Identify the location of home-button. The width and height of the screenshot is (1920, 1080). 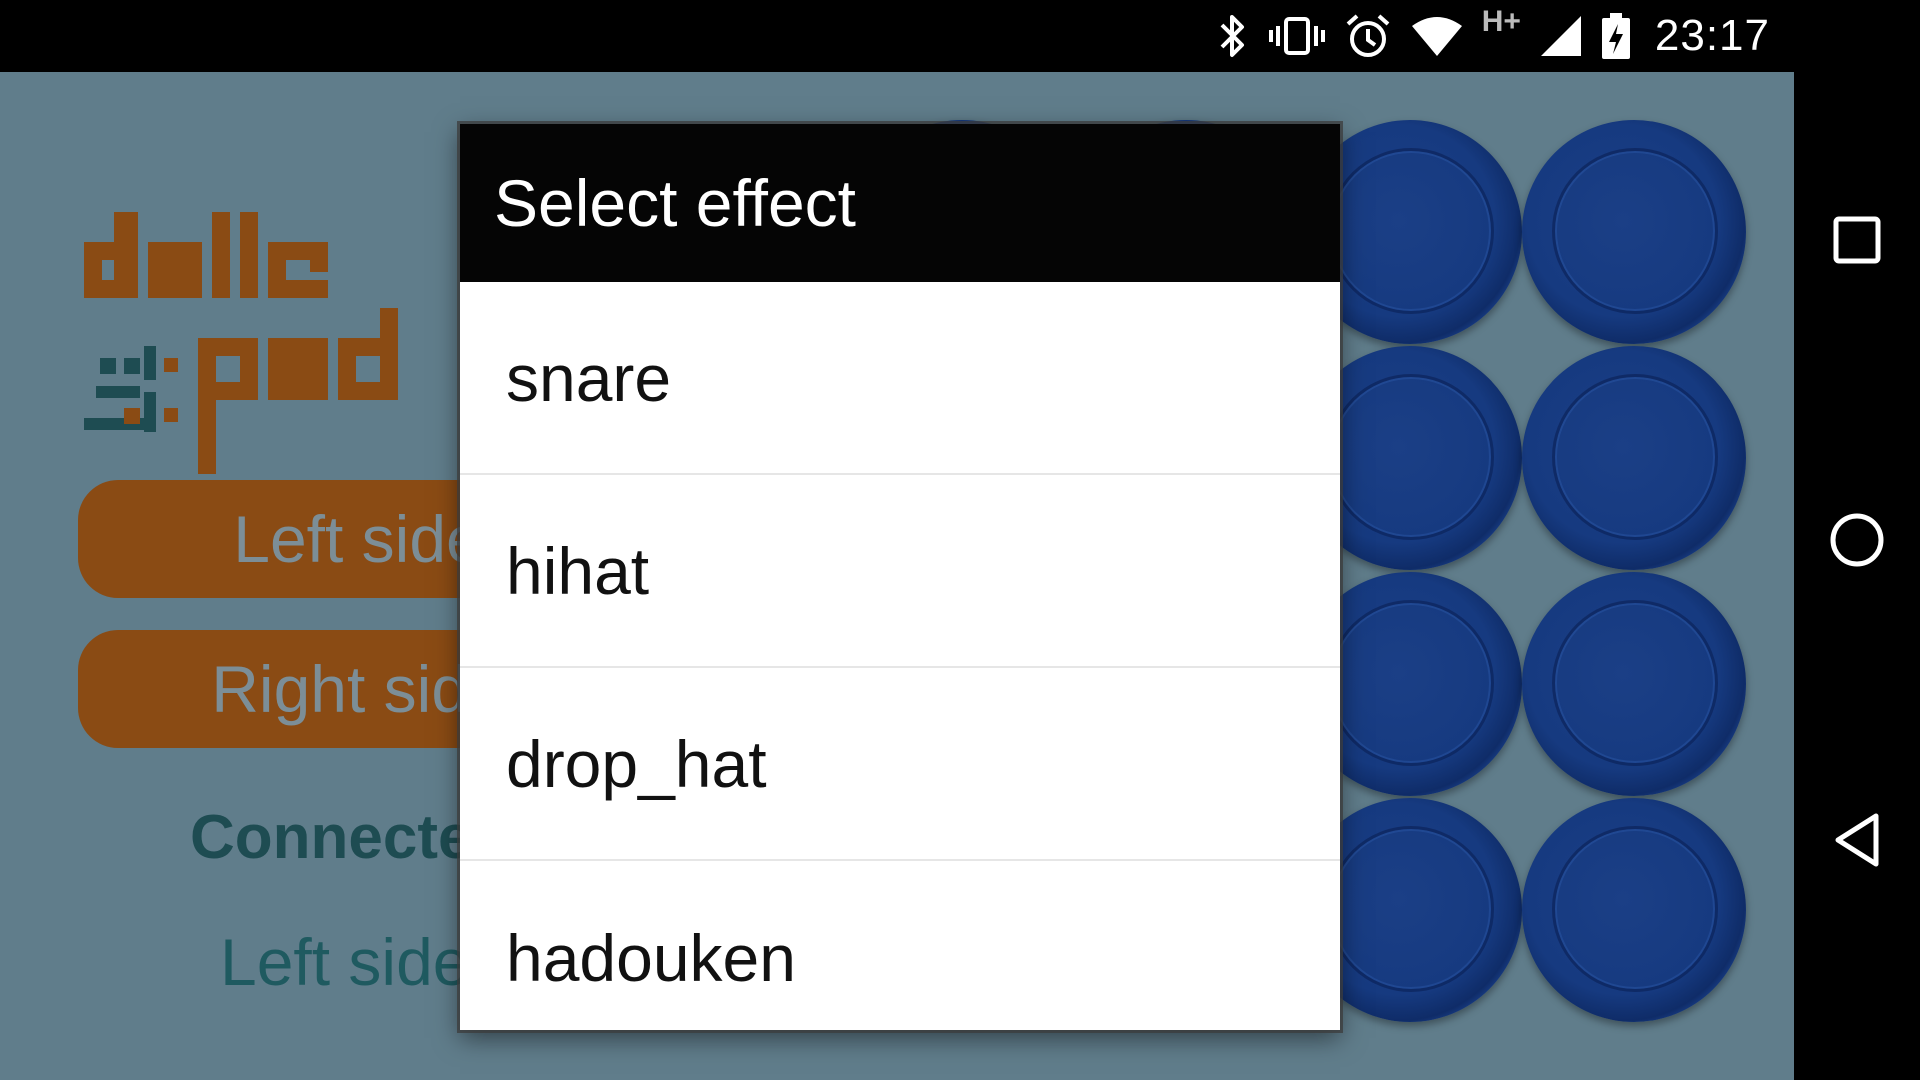
(1857, 540).